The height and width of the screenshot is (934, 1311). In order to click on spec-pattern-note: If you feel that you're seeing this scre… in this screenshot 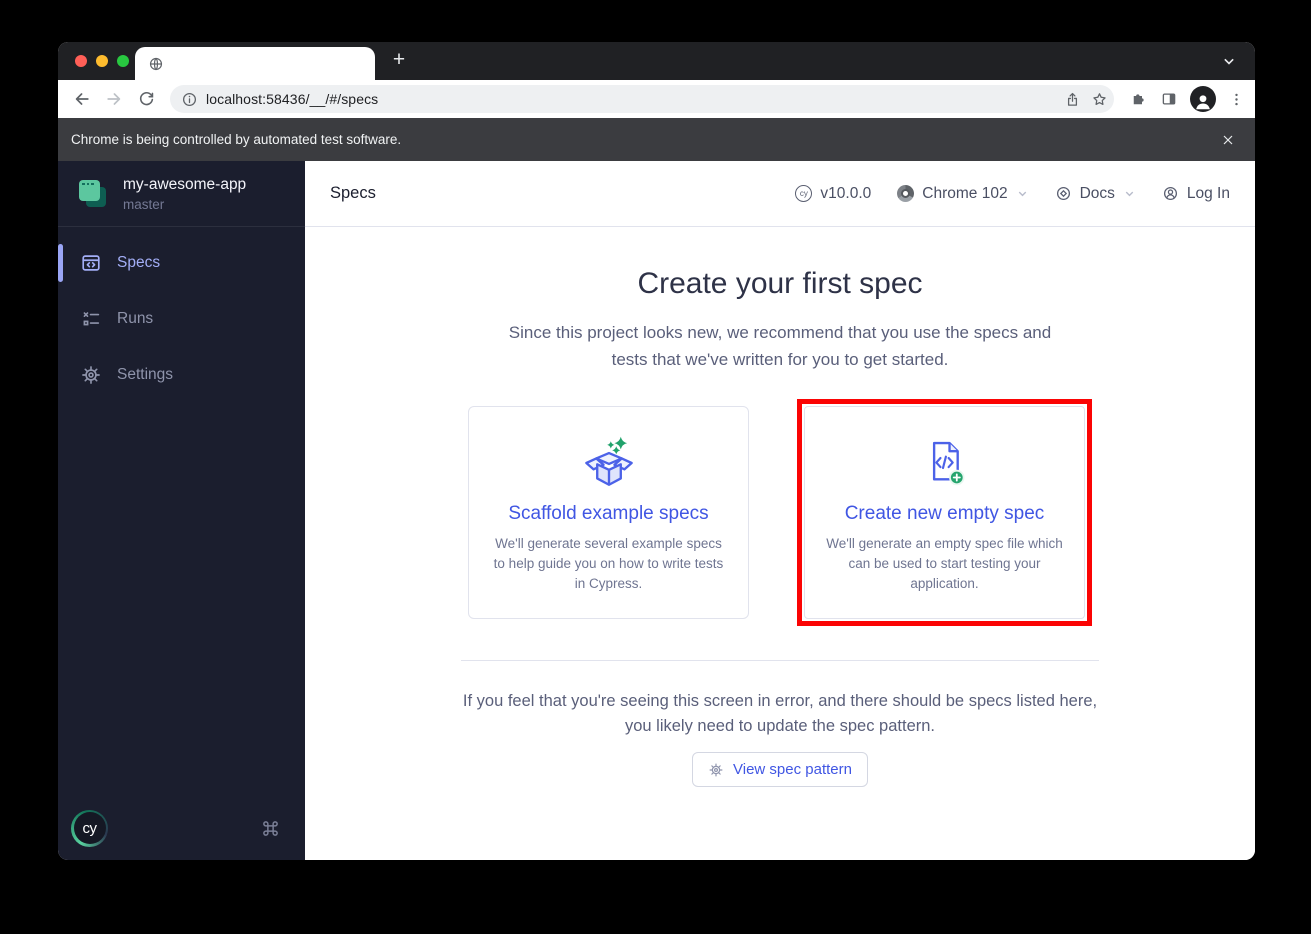, I will do `click(780, 713)`.